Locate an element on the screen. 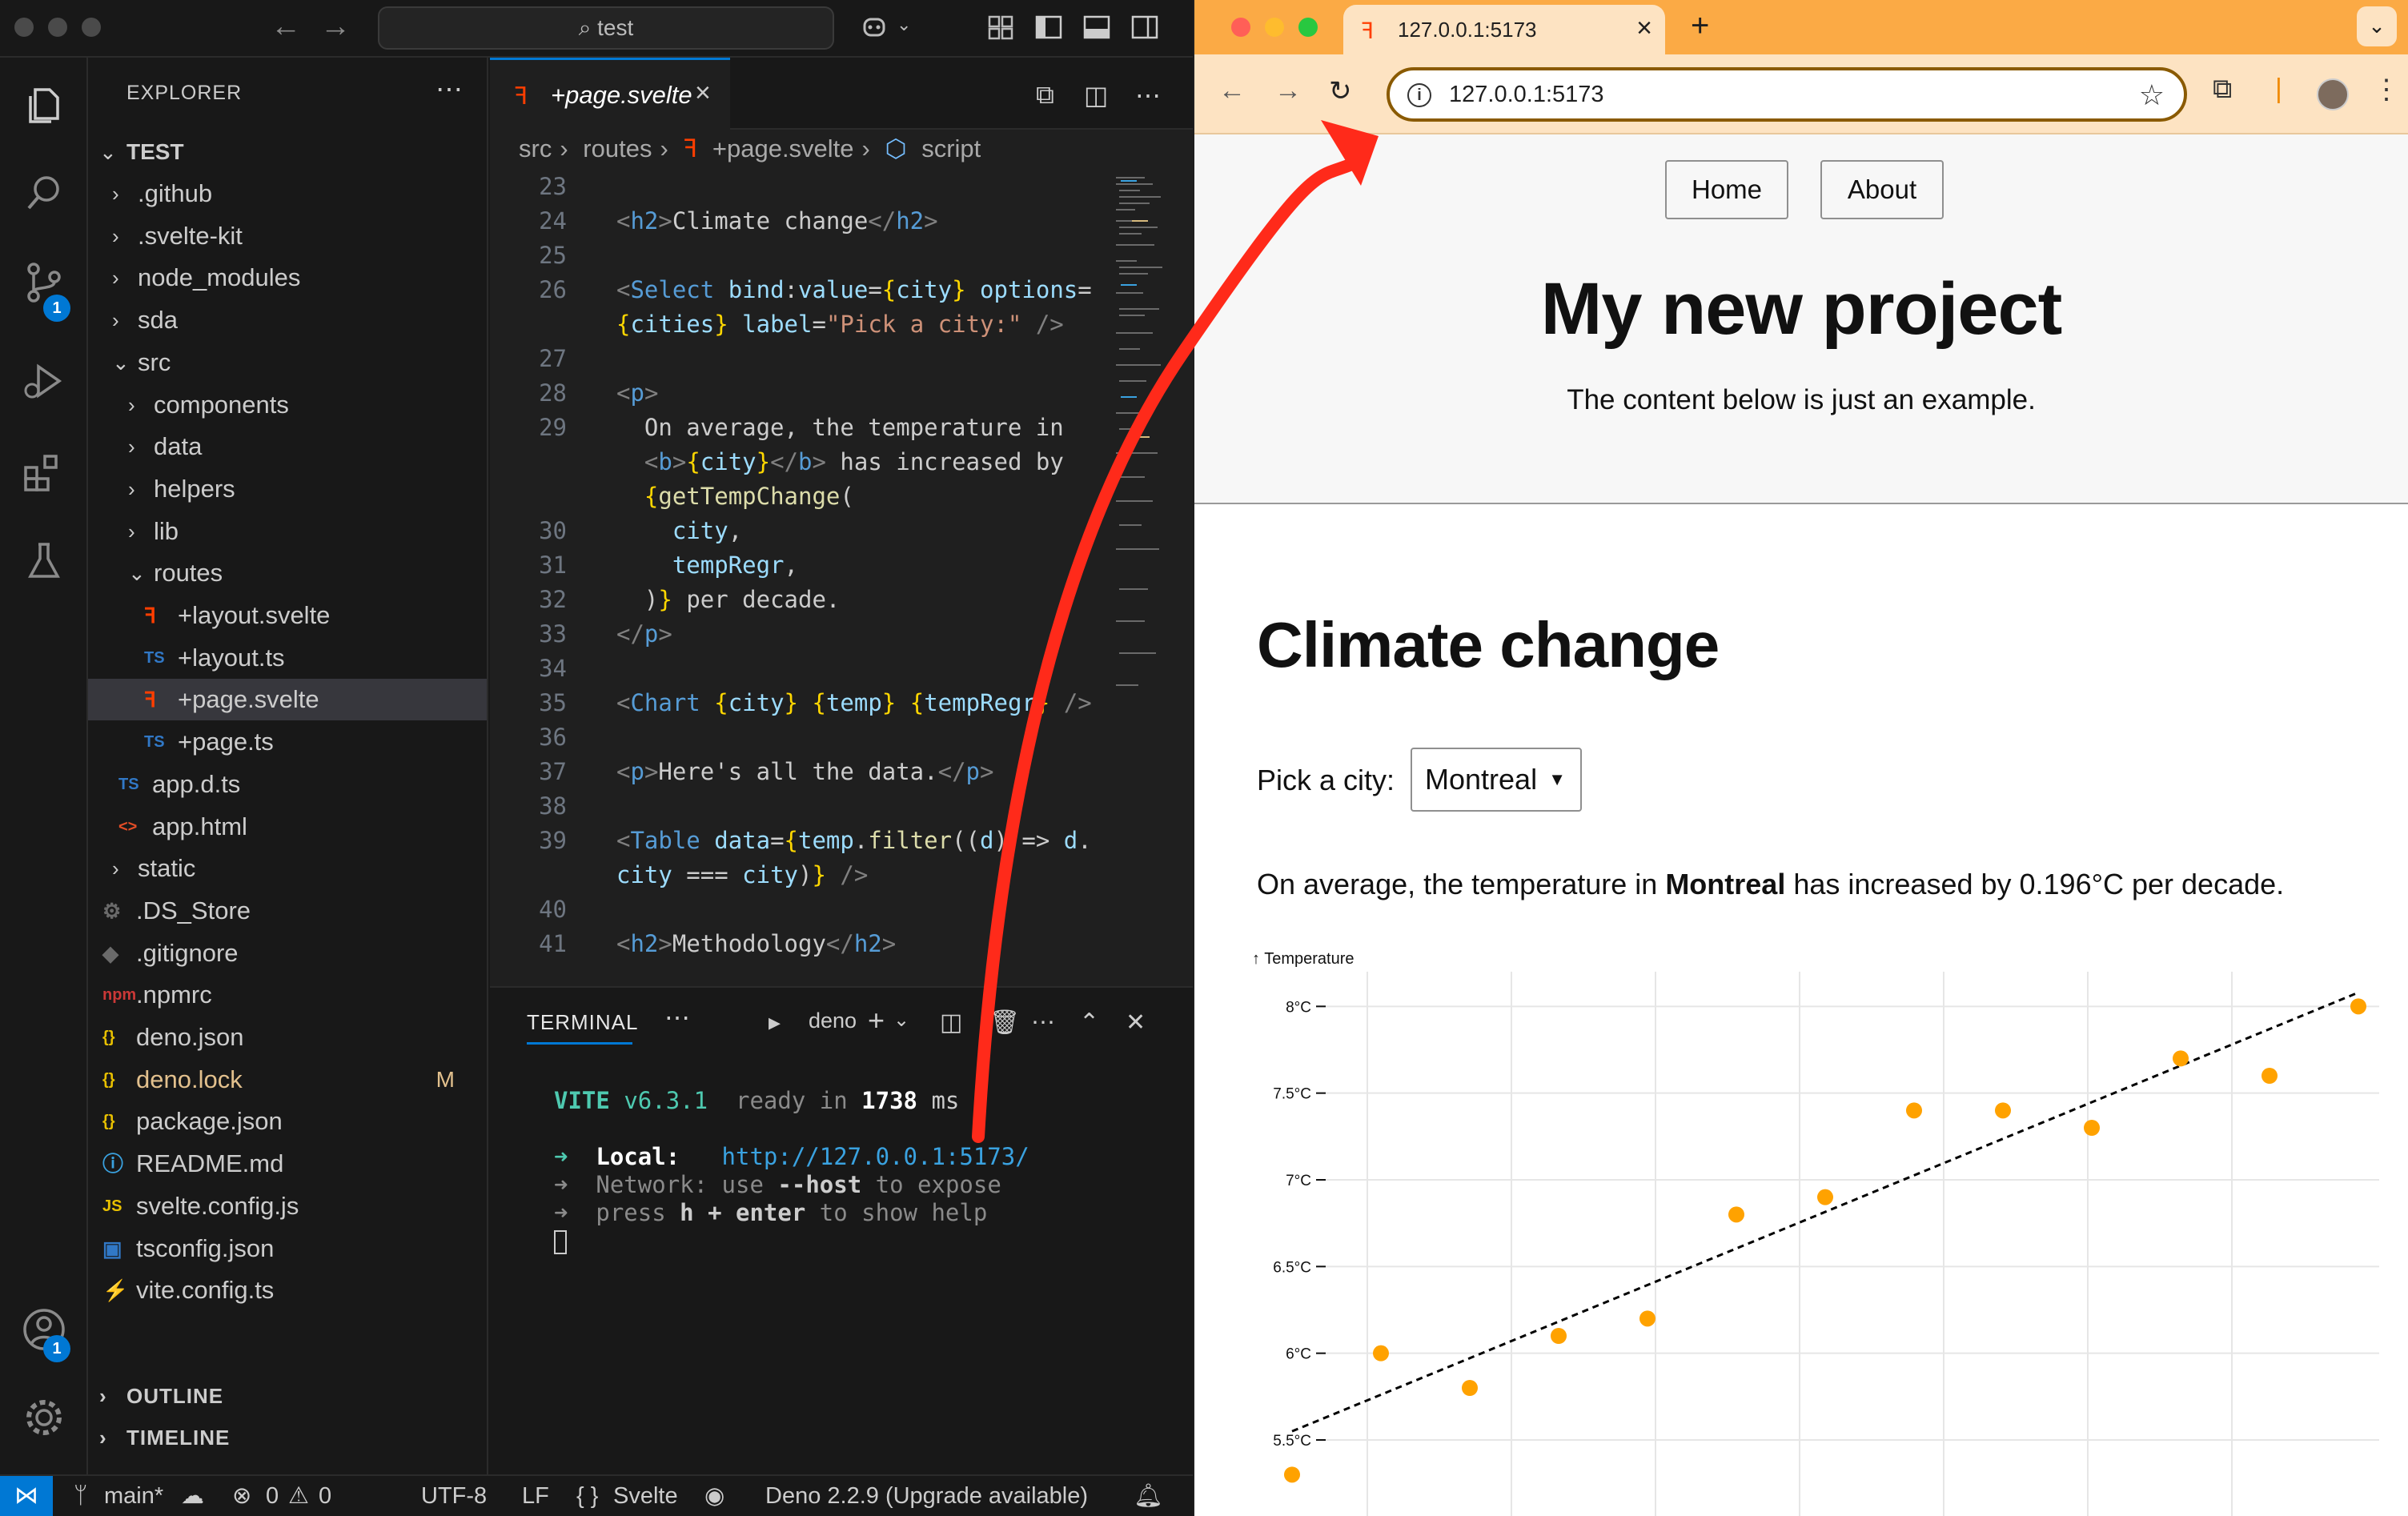  editor-more-icon: ⋯ is located at coordinates (1148, 95).